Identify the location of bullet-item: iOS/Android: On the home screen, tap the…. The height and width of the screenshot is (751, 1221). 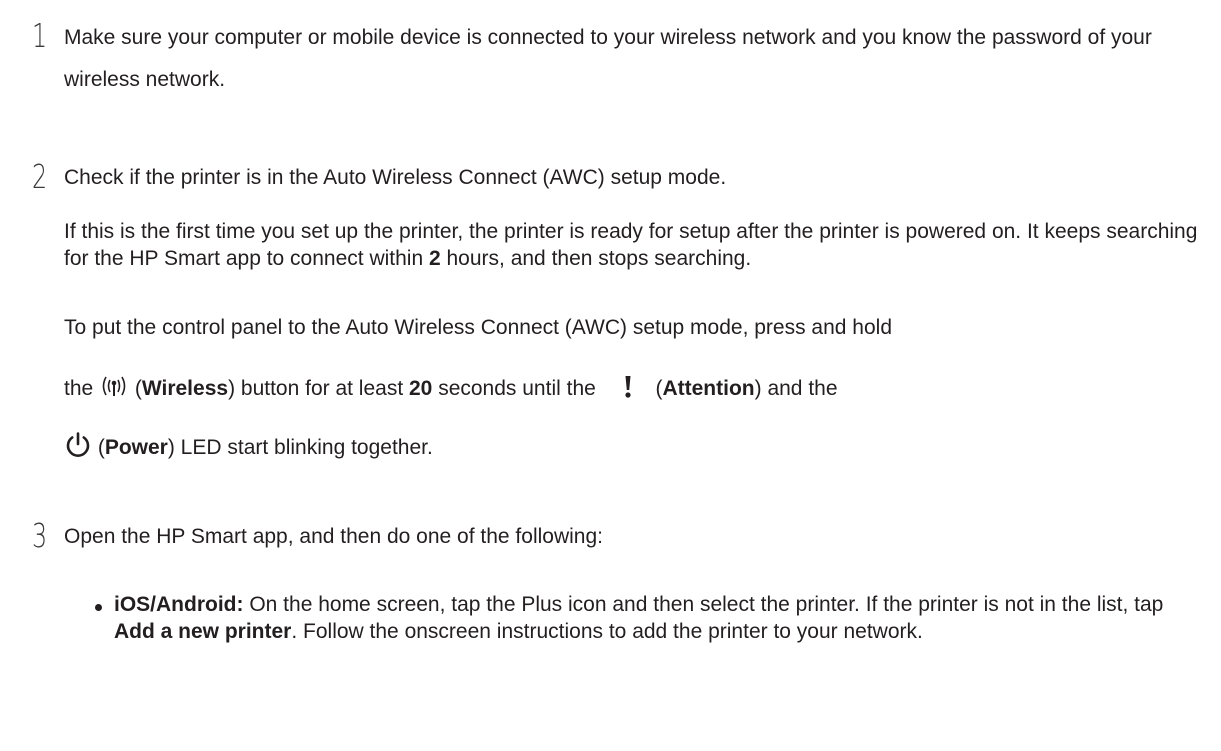
(639, 618).